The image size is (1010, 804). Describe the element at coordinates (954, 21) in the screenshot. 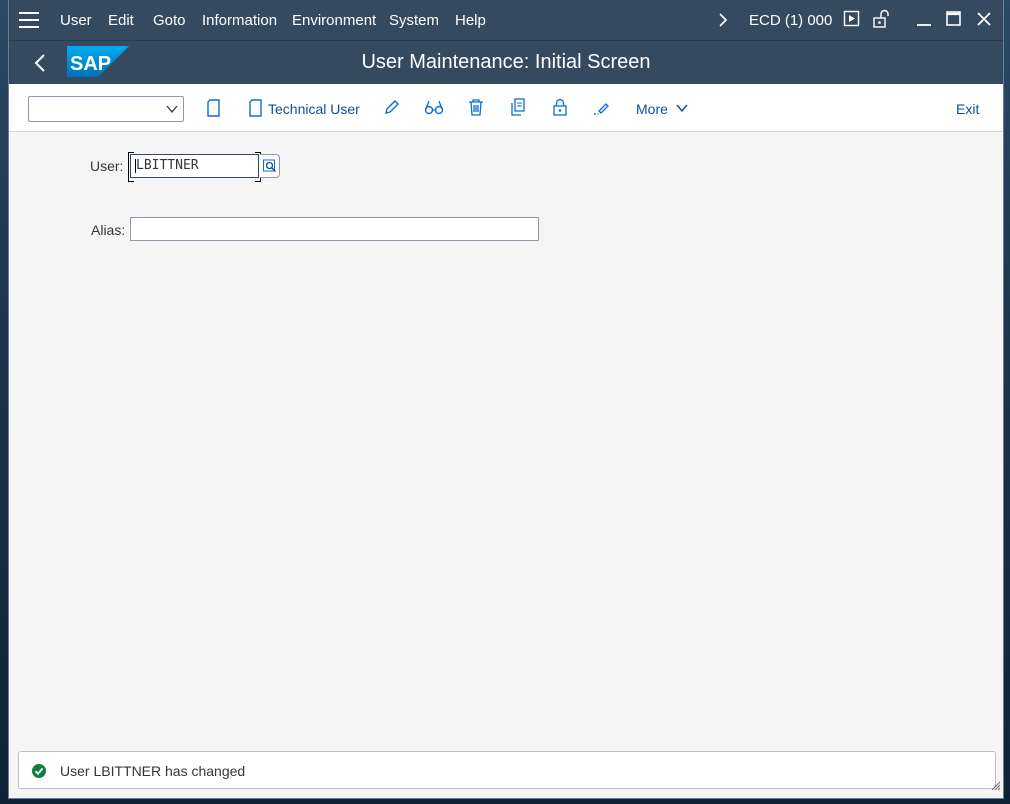

I see `maximize-icon` at that location.